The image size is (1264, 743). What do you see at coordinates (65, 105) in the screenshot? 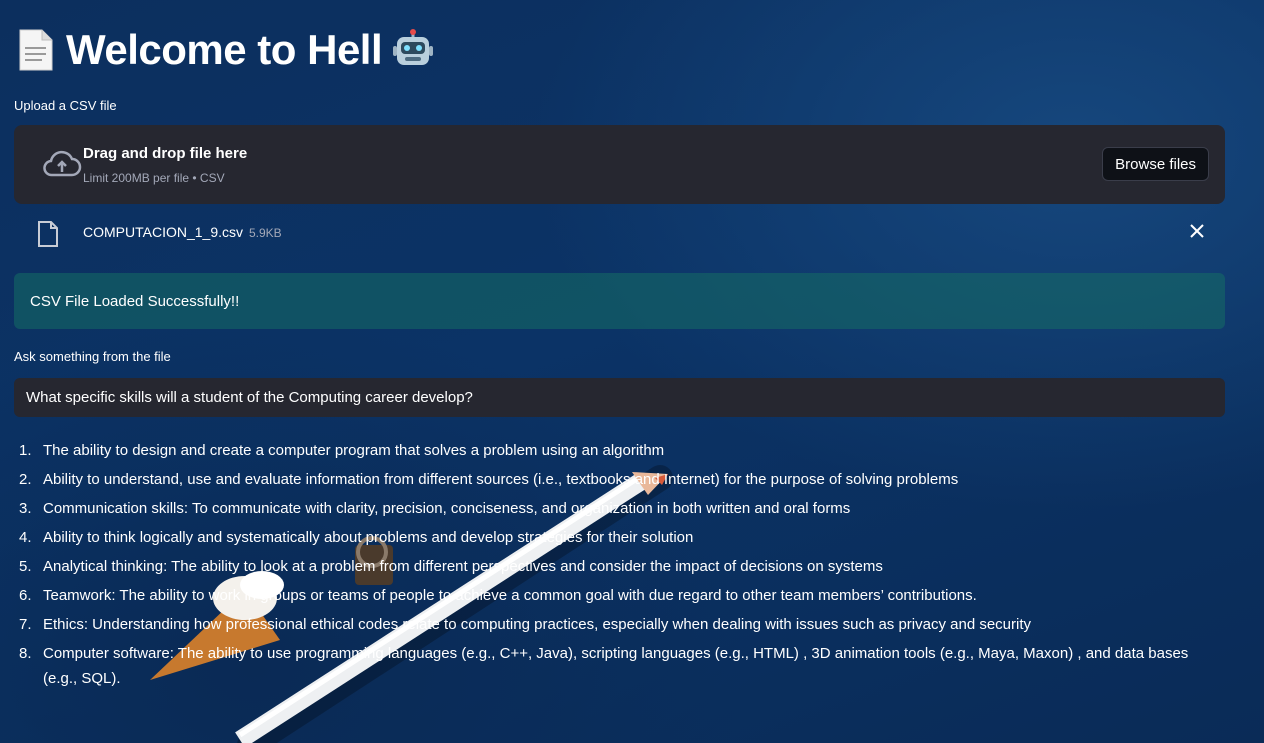
I see `upload-label: Upload a CSV file` at bounding box center [65, 105].